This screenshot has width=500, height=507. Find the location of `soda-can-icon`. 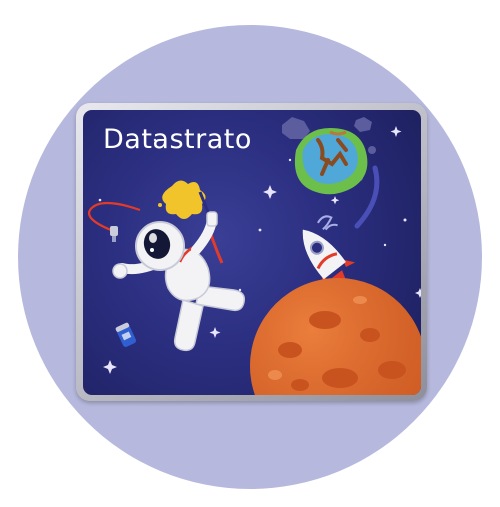

soda-can-icon is located at coordinates (126, 334).